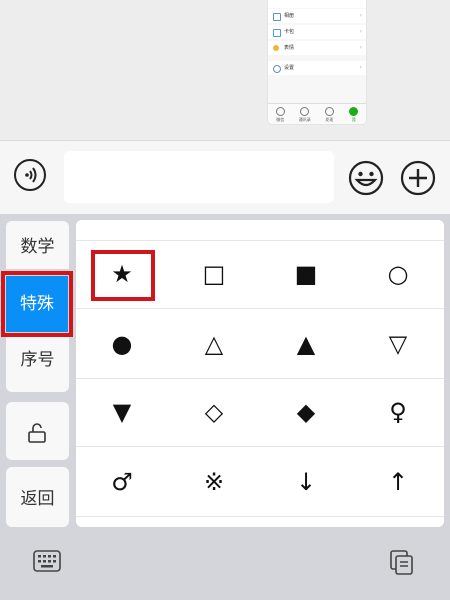 Image resolution: width=450 pixels, height=600 pixels. I want to click on emoji-icon, so click(276, 48).